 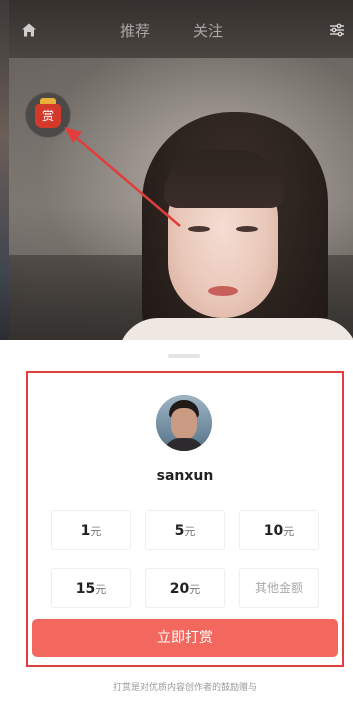 I want to click on amount-option-1: 1元, so click(x=91, y=530).